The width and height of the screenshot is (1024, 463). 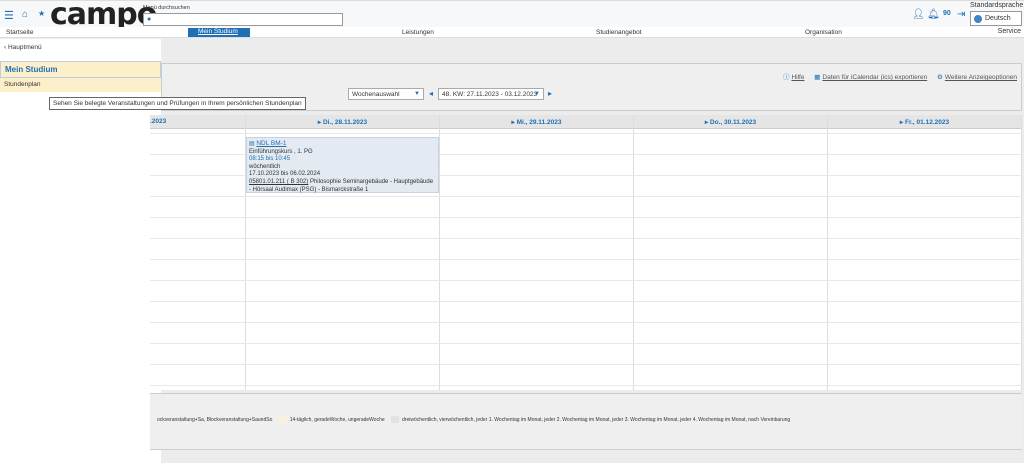 I want to click on day-header: .2023, so click(x=197, y=122).